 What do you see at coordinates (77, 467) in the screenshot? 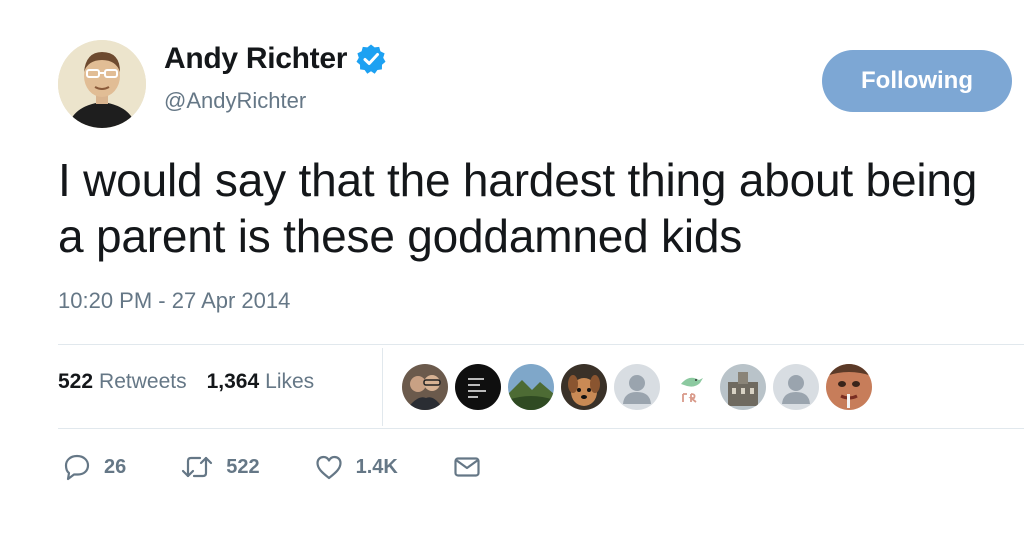
I see `reply-icon` at bounding box center [77, 467].